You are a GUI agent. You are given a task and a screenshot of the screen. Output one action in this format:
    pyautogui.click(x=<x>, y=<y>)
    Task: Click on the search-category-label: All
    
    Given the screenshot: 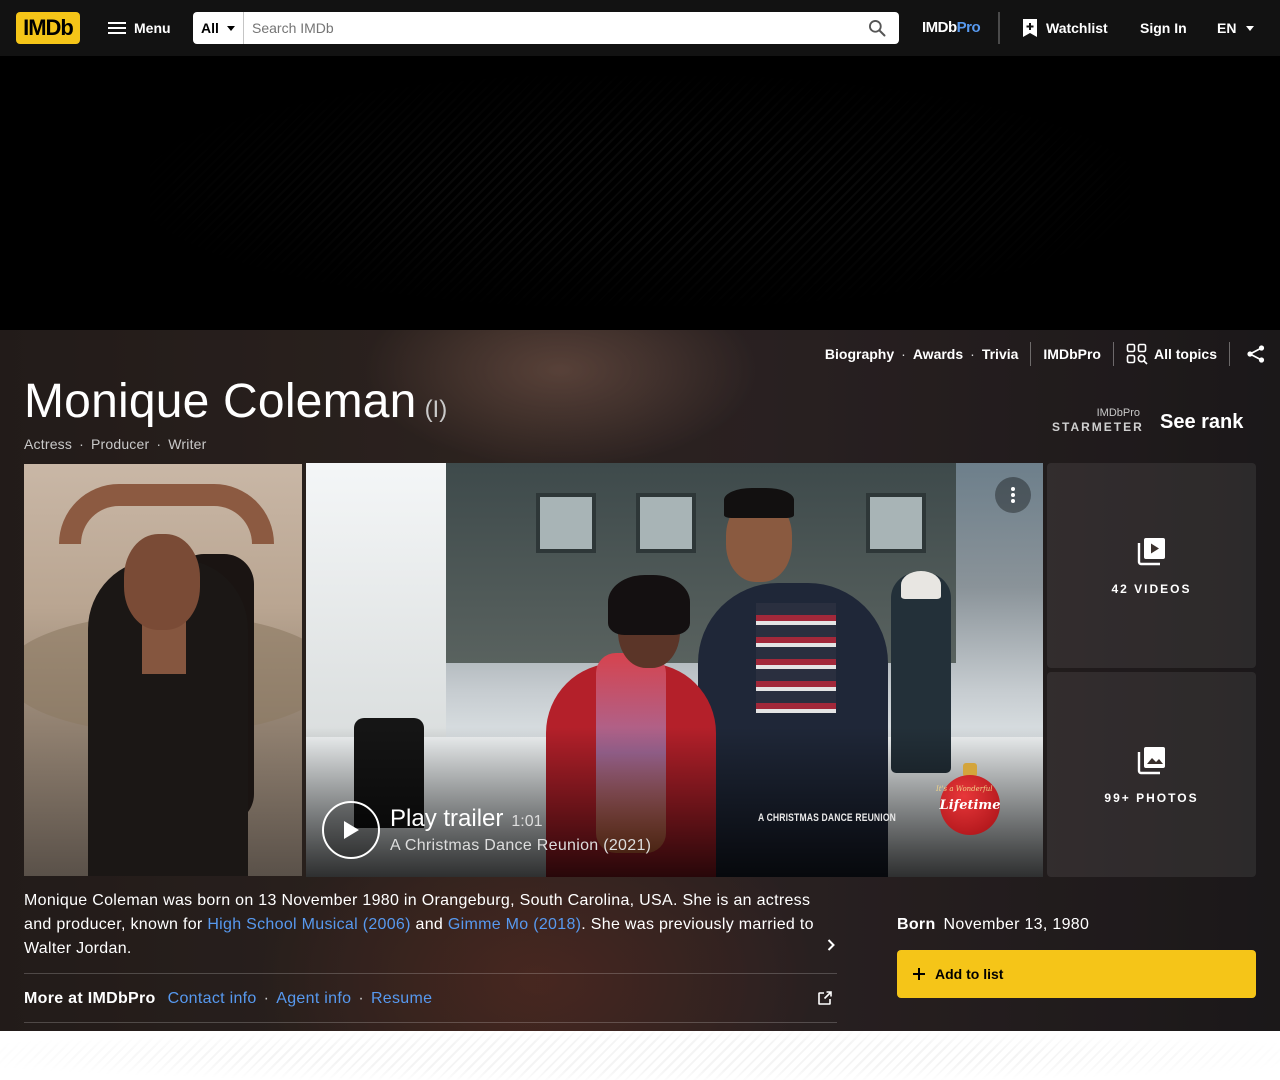 What is the action you would take?
    pyautogui.click(x=210, y=28)
    